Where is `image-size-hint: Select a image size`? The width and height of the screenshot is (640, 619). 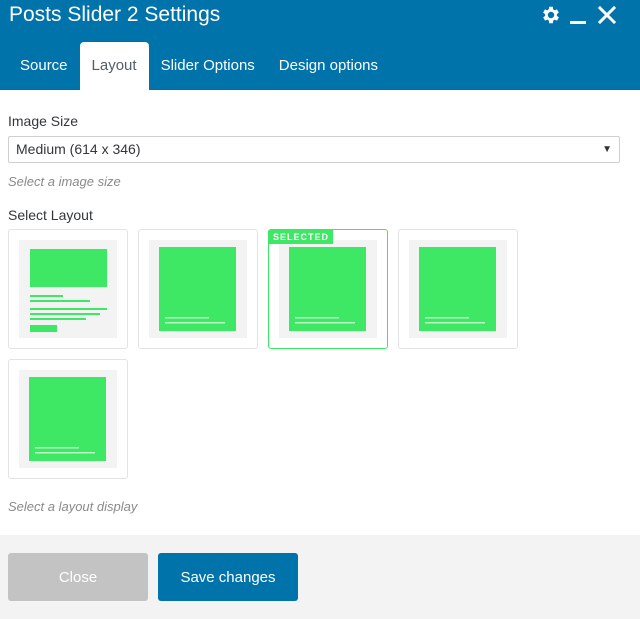 image-size-hint: Select a image size is located at coordinates (64, 181).